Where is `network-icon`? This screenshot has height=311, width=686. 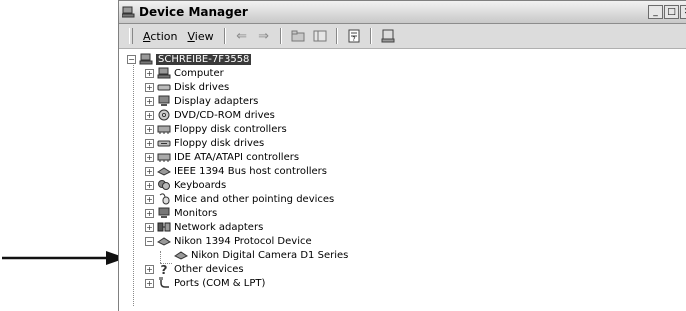 network-icon is located at coordinates (164, 227).